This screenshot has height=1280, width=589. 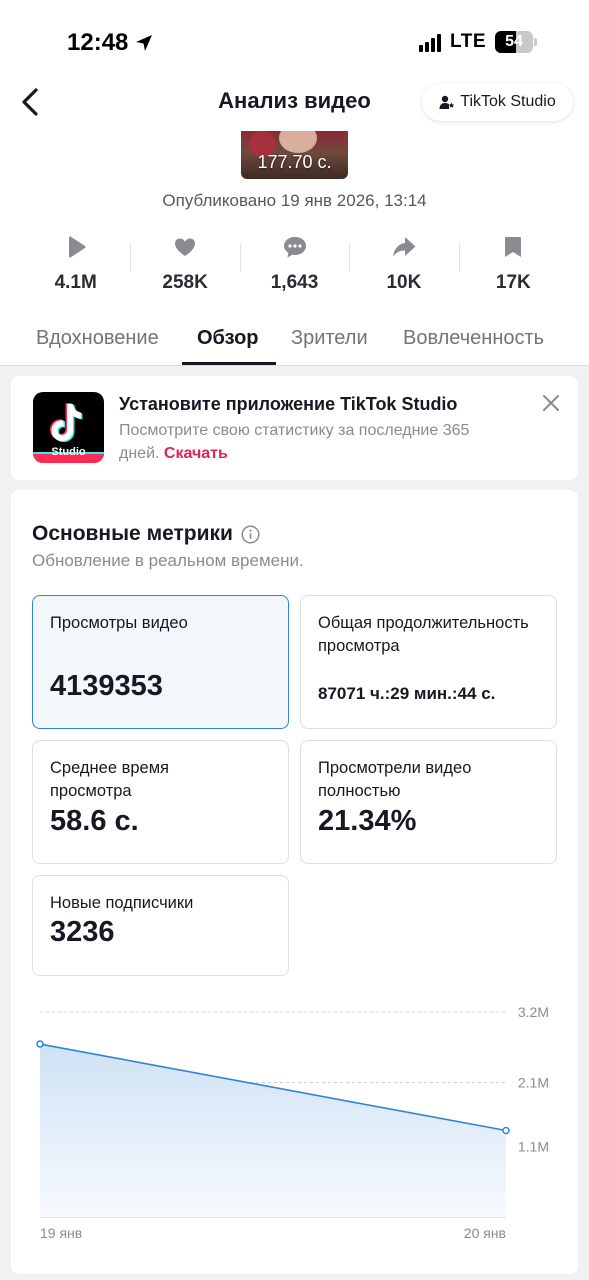 What do you see at coordinates (533, 1147) in the screenshot?
I see `y-tick-label: 1.1M` at bounding box center [533, 1147].